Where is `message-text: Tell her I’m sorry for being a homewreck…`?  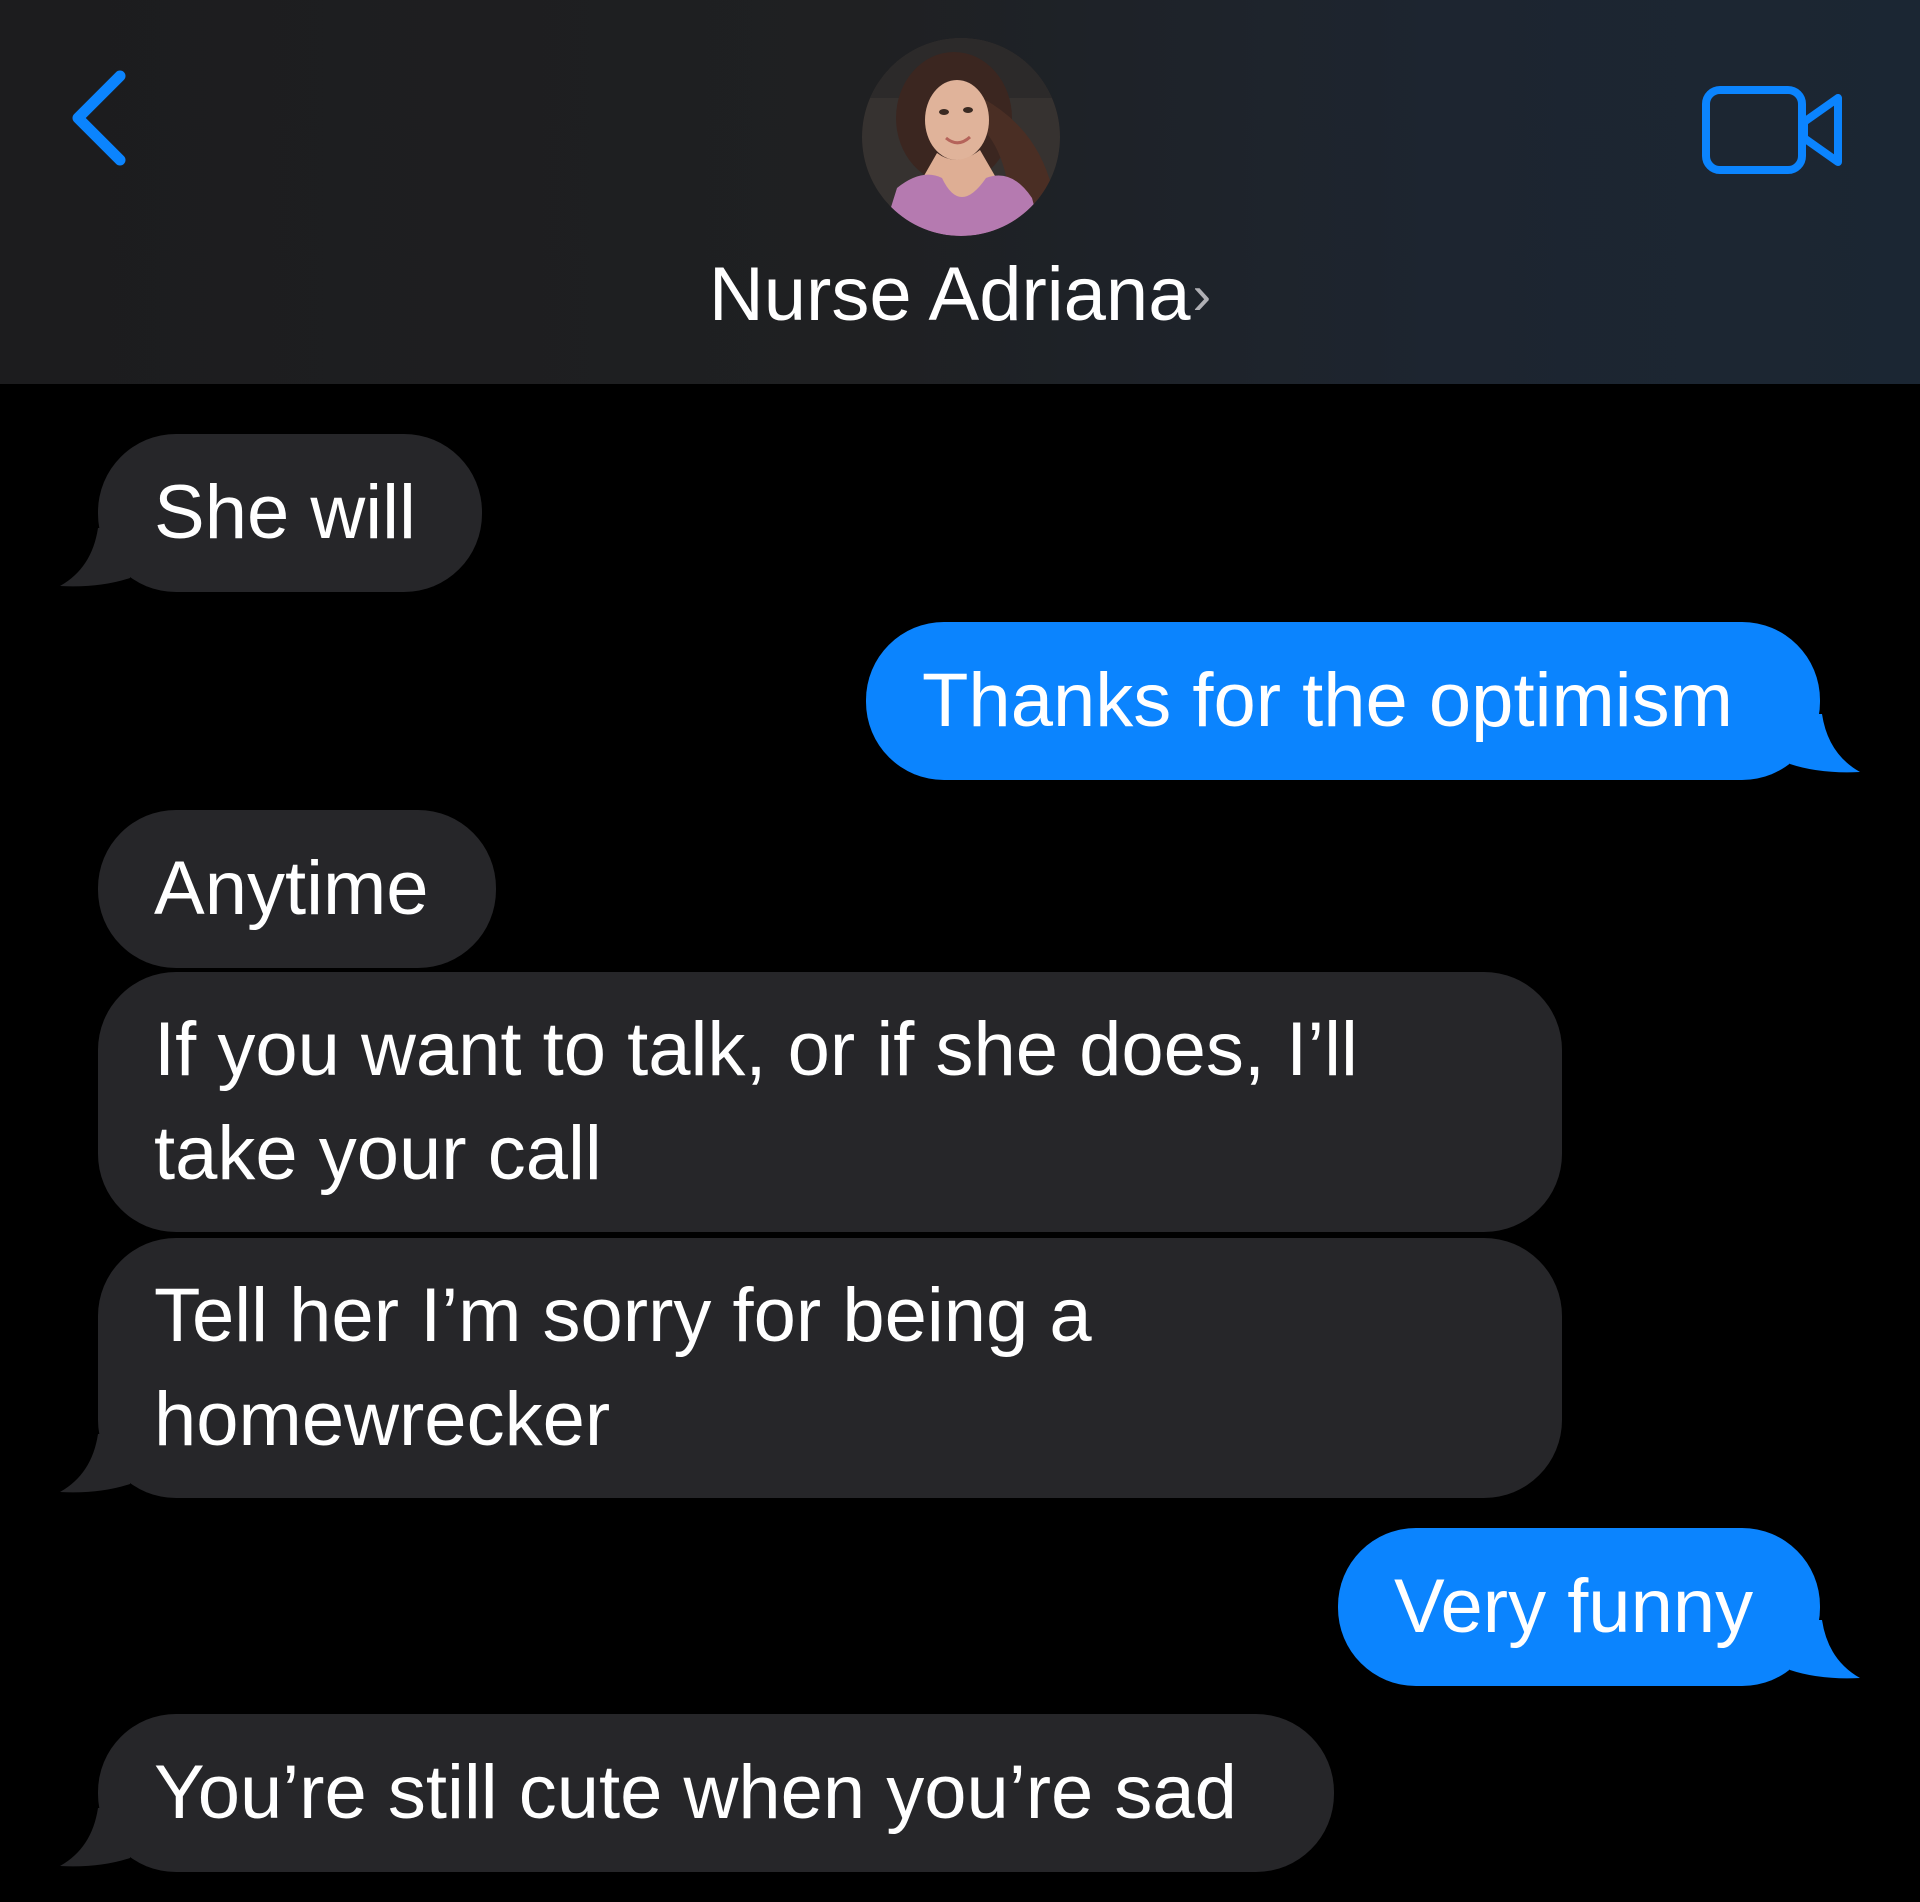
message-text: Tell her I’m sorry for being a homewreck… is located at coordinates (623, 1367).